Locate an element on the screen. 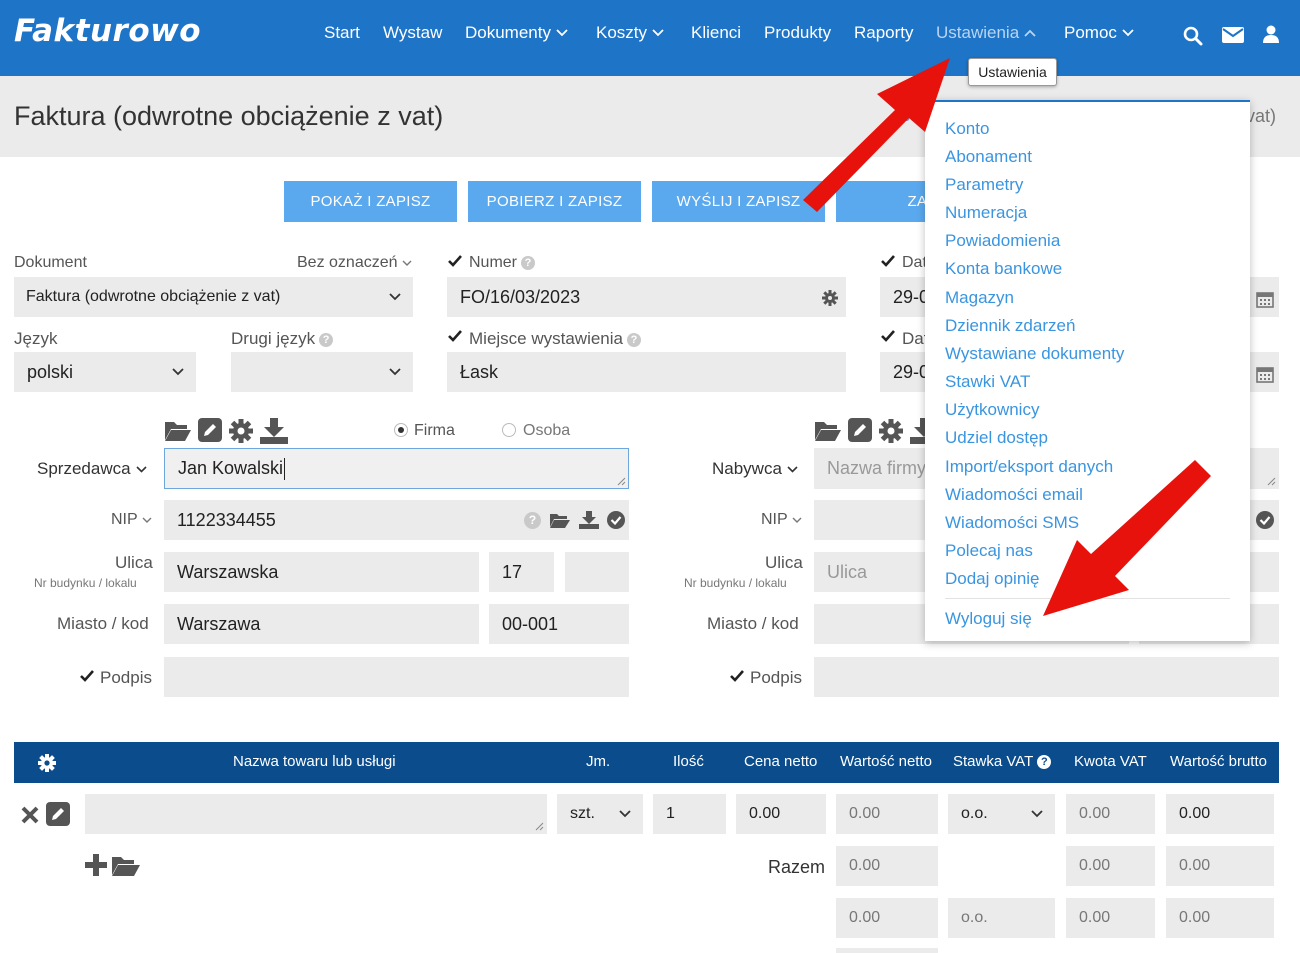  buyer-miasto-label: Miasto / kod is located at coordinates (753, 623).